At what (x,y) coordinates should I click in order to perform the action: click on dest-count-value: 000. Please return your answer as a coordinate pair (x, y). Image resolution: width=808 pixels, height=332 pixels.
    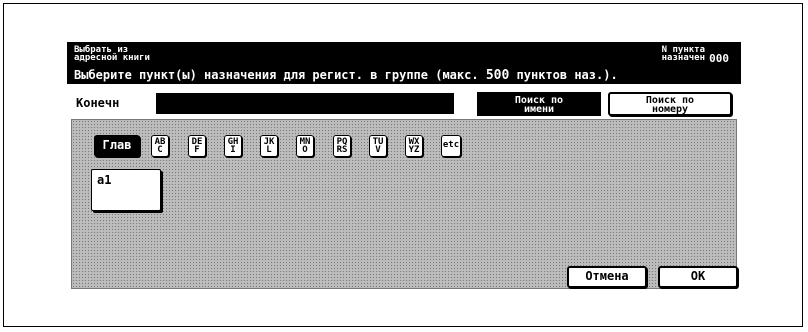
    Looking at the image, I should click on (719, 58).